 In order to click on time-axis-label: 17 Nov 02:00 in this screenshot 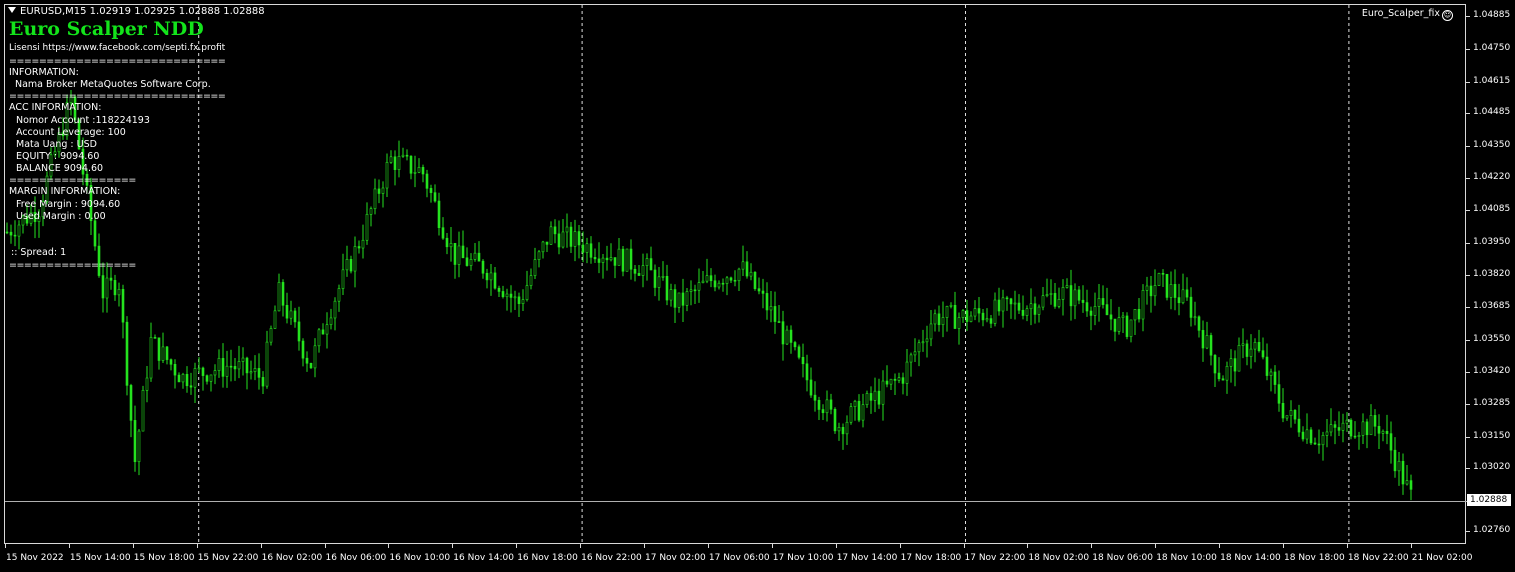, I will do `click(675, 558)`.